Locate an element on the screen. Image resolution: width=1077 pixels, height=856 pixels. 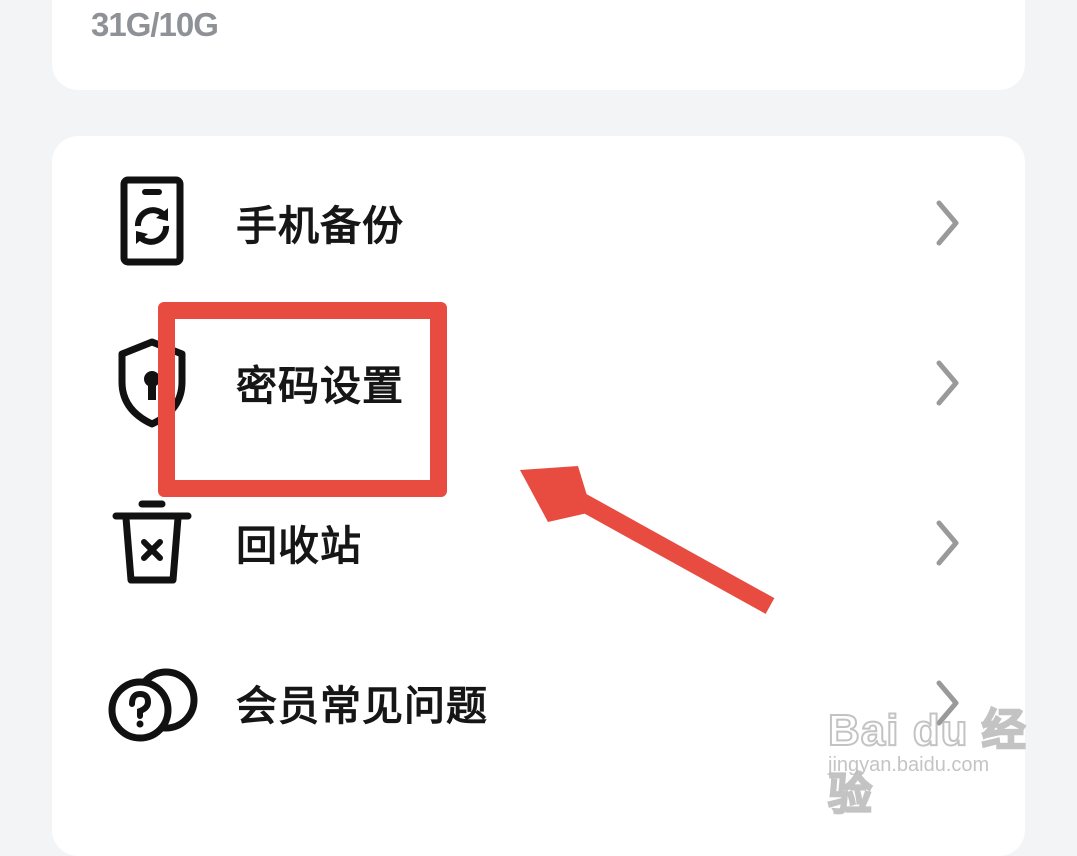
menu-item-label: 手机备份 is located at coordinates (320, 226).